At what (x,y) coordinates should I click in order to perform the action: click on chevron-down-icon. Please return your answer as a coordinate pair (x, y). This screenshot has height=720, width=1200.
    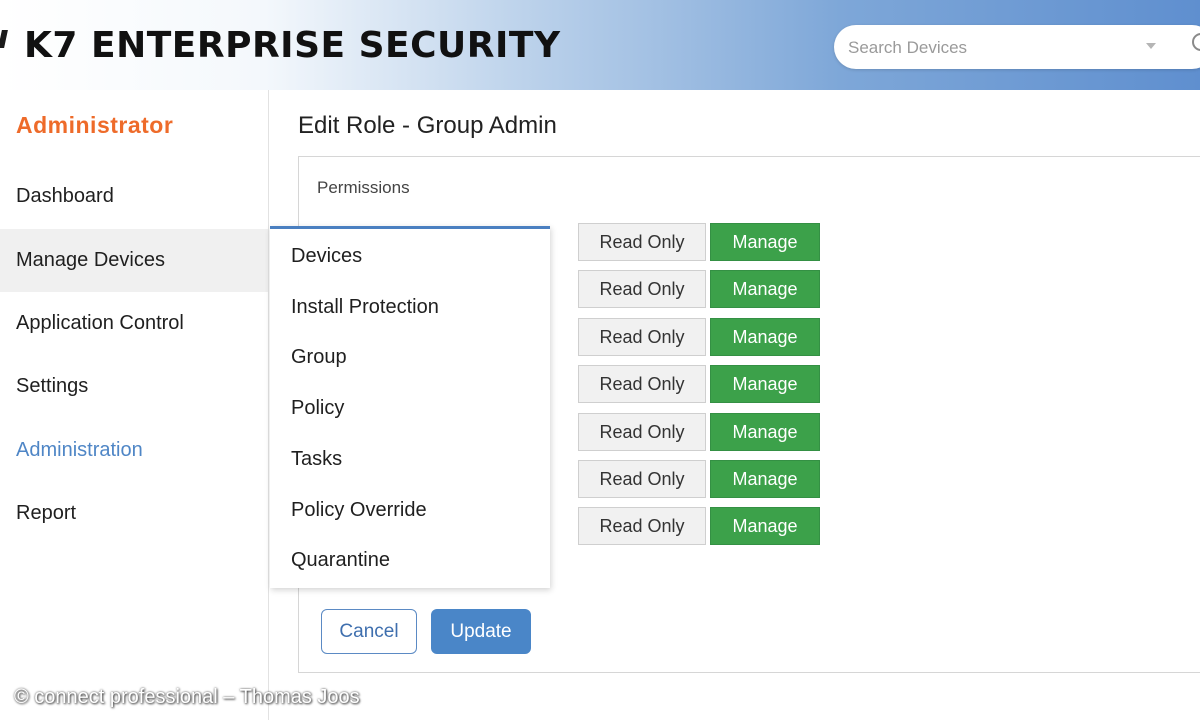
    Looking at the image, I should click on (1151, 46).